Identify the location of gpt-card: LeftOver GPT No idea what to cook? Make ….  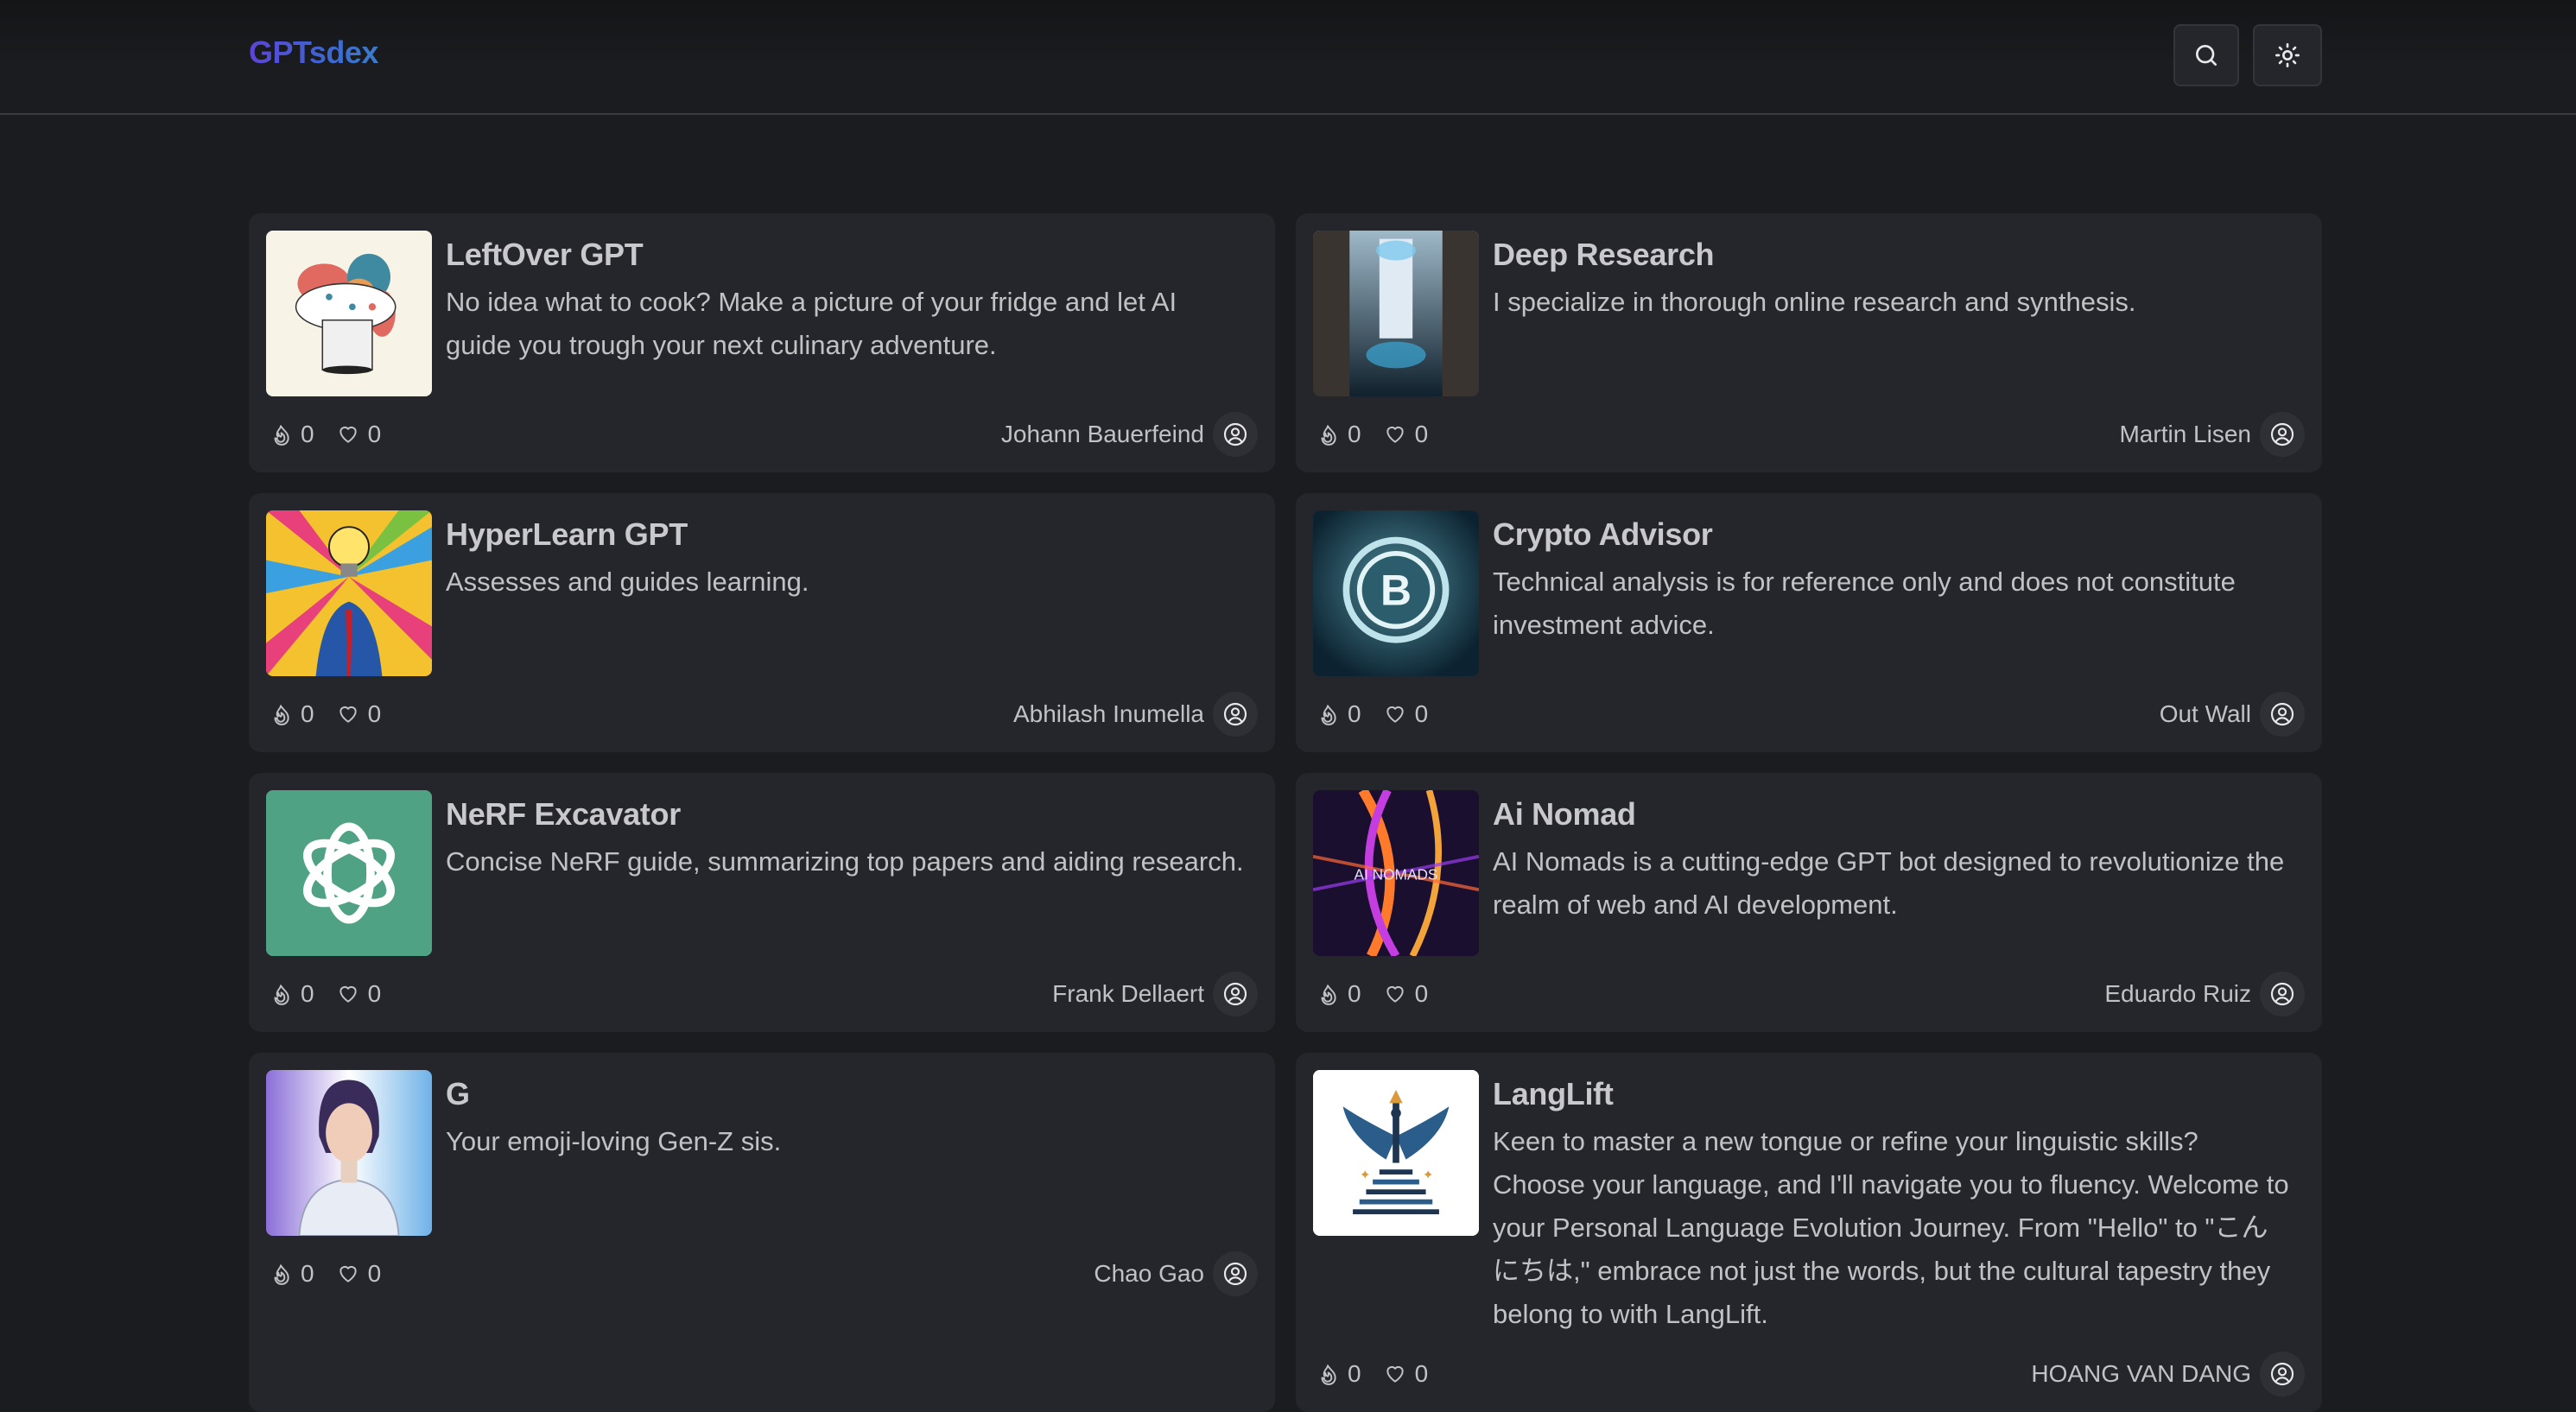
(762, 343).